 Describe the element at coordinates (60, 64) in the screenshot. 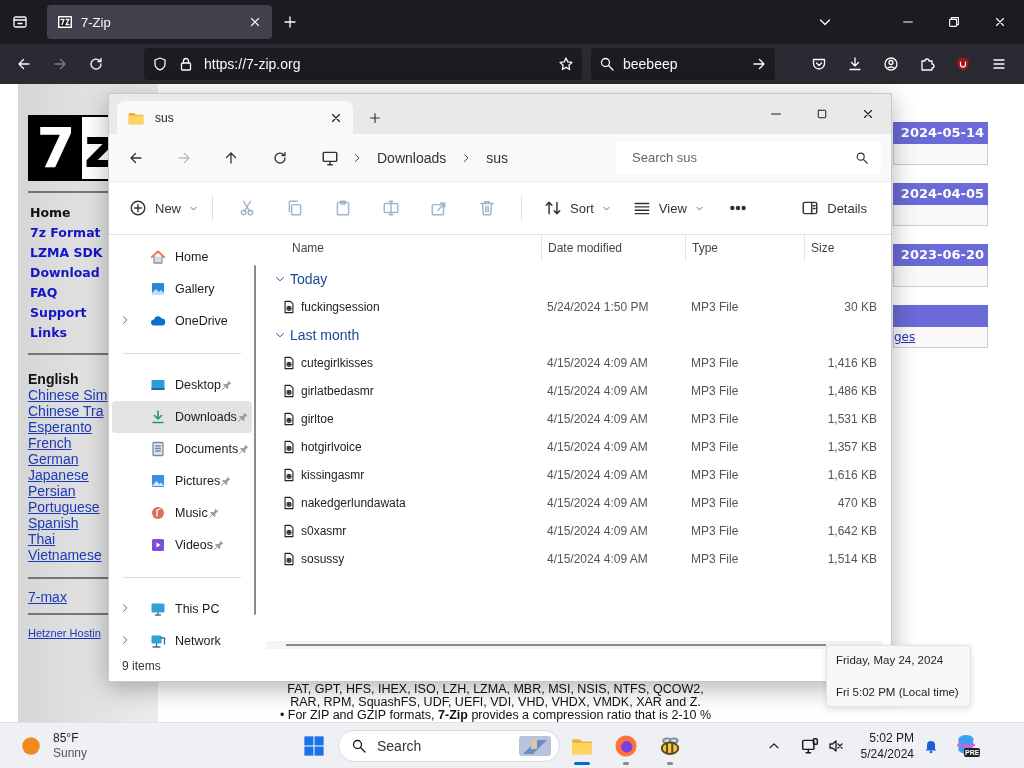

I see `forward-icon` at that location.